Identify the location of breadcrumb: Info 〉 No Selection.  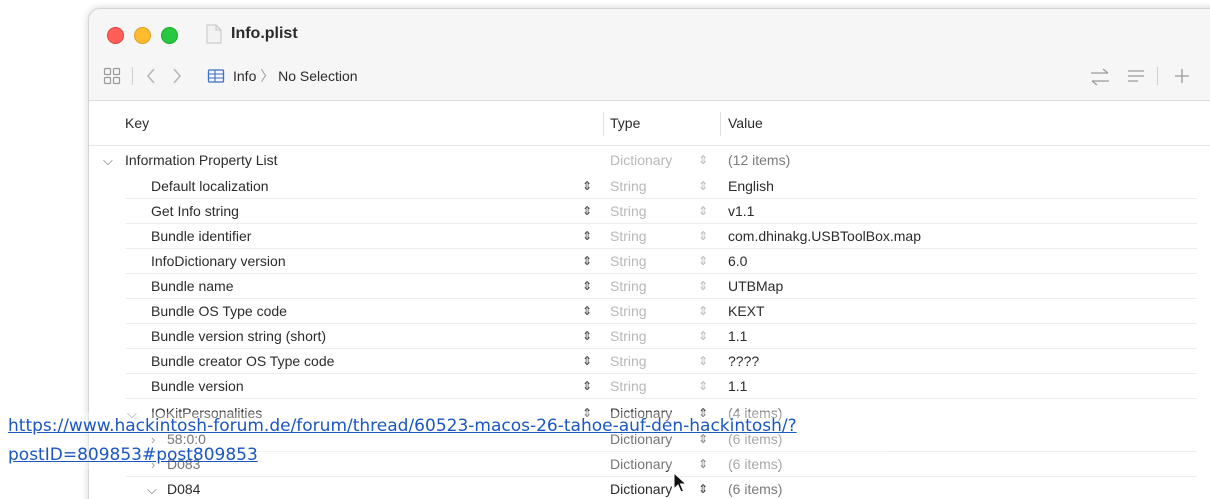
(295, 76).